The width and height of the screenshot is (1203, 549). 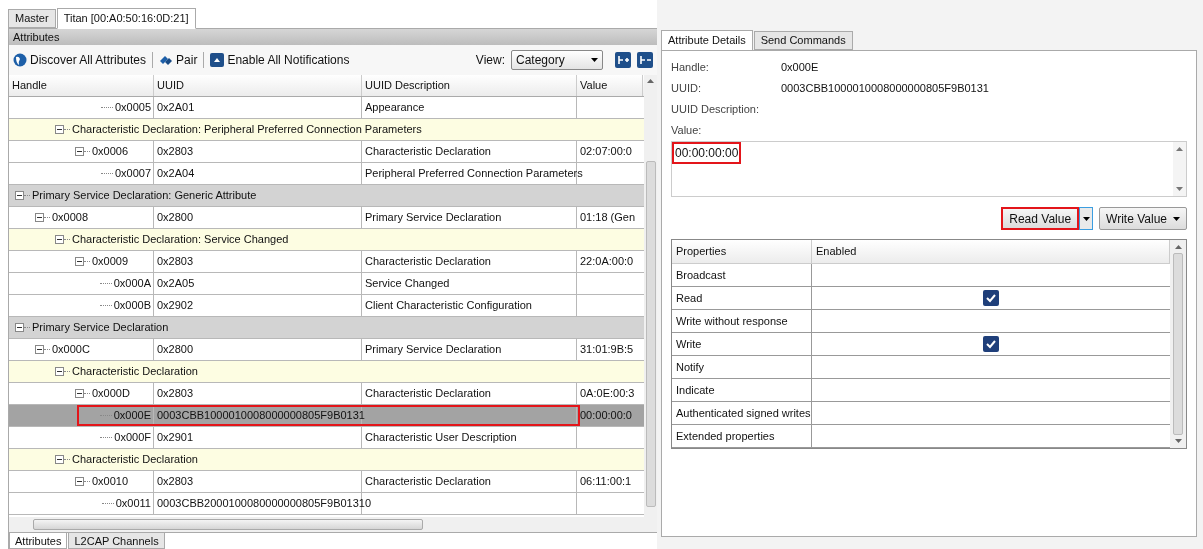 I want to click on value-cell-text: 31:01:9B:5, so click(x=607, y=350).